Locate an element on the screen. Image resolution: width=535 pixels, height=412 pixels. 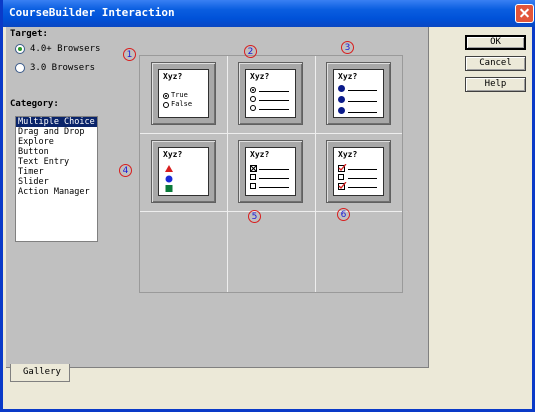
interaction-tile-4: Xyz? is located at coordinates (183, 171).